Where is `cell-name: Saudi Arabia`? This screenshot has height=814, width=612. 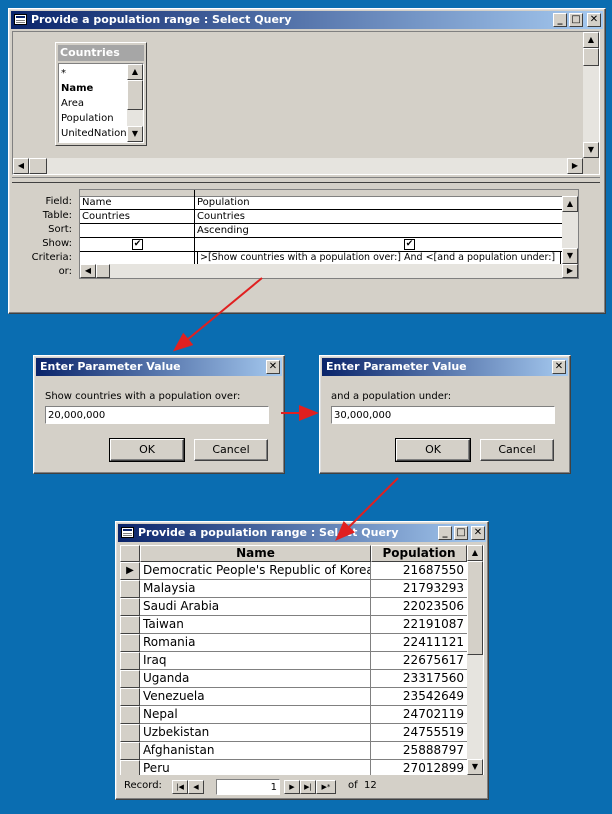 cell-name: Saudi Arabia is located at coordinates (255, 607).